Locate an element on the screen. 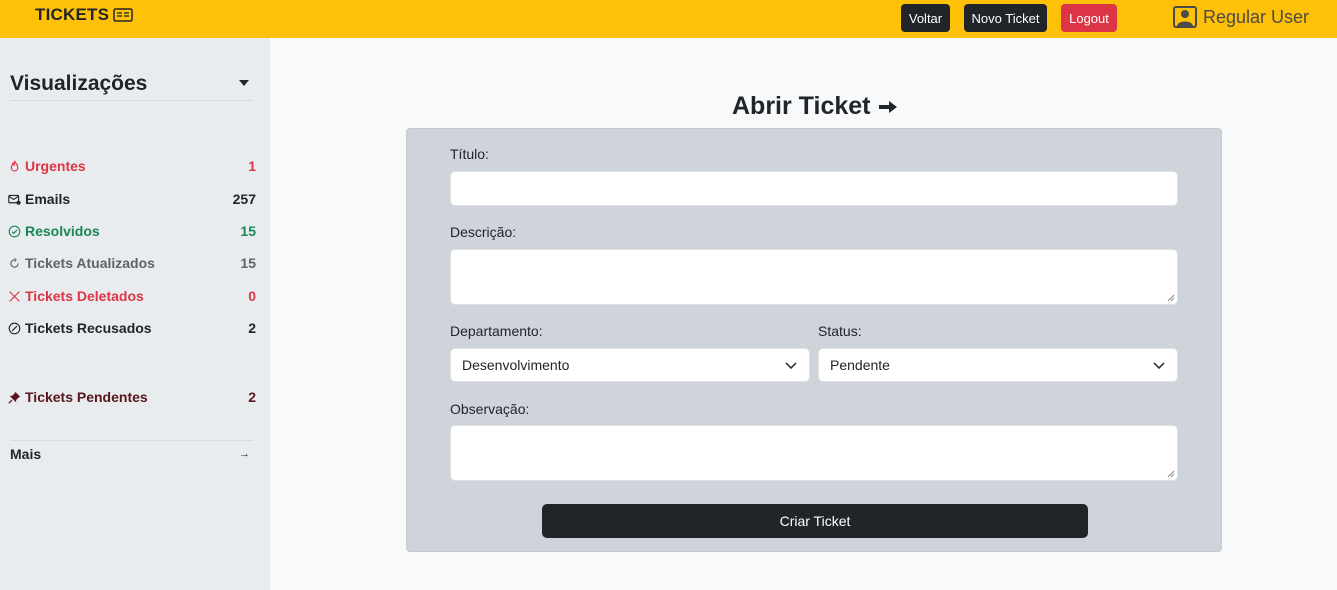 Image resolution: width=1337 pixels, height=590 pixels. fire-icon is located at coordinates (14, 166).